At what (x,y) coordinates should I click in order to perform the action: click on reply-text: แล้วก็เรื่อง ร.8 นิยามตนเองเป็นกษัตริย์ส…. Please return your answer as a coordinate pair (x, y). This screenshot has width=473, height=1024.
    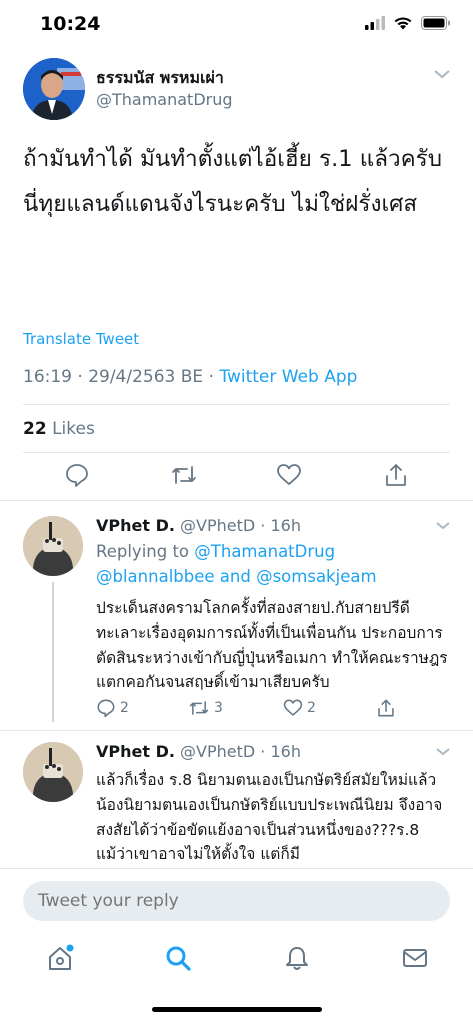
    Looking at the image, I should click on (269, 817).